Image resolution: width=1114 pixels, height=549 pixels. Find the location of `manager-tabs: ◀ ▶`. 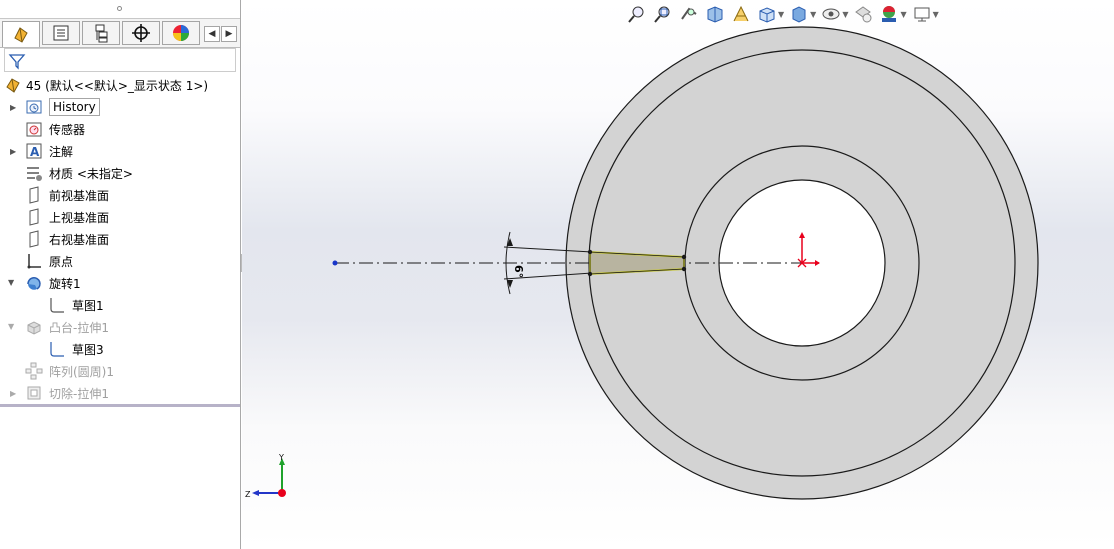

manager-tabs: ◀ ▶ is located at coordinates (120, 33).